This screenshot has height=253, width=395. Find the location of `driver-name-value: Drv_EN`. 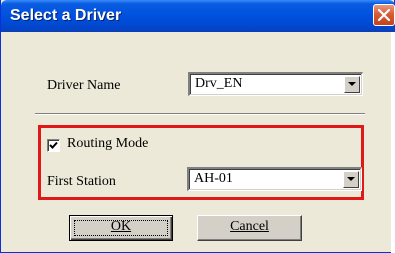

driver-name-value: Drv_EN is located at coordinates (219, 83).